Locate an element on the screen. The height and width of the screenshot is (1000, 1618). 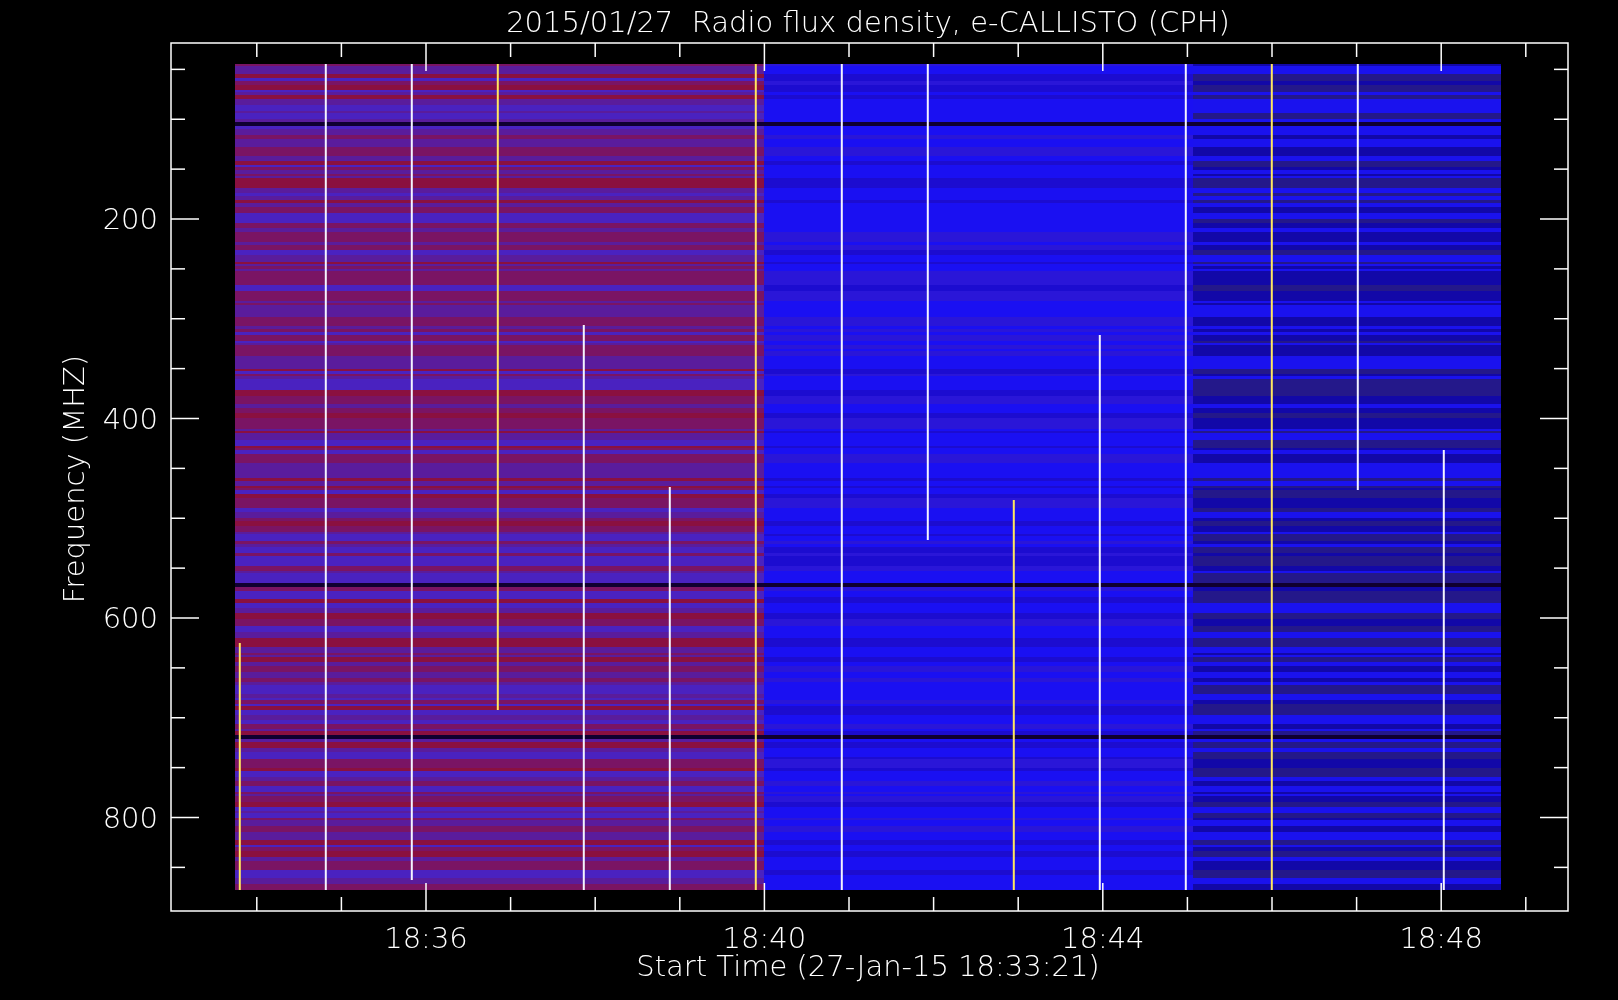
y-tick-label: 200 is located at coordinates (130, 219).